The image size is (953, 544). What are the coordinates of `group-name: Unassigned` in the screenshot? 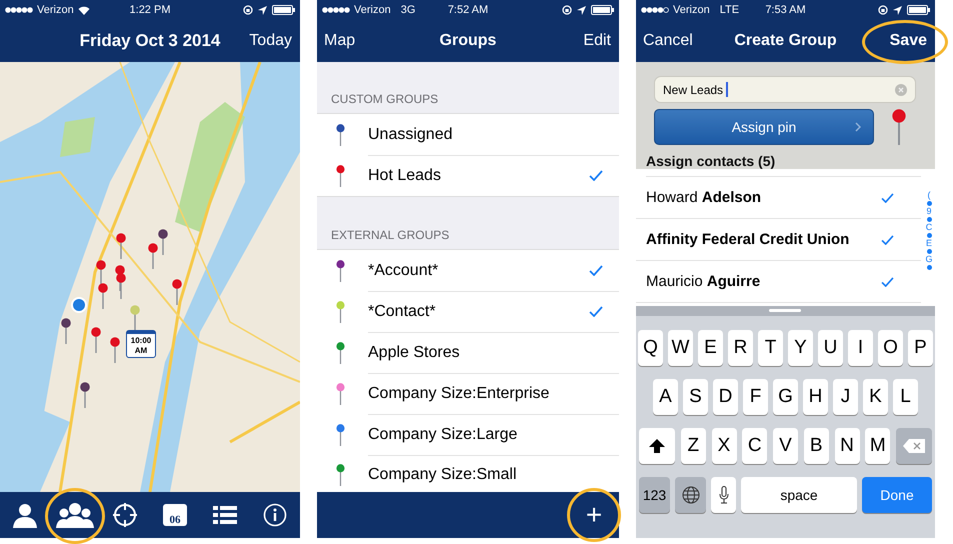 It's located at (411, 135).